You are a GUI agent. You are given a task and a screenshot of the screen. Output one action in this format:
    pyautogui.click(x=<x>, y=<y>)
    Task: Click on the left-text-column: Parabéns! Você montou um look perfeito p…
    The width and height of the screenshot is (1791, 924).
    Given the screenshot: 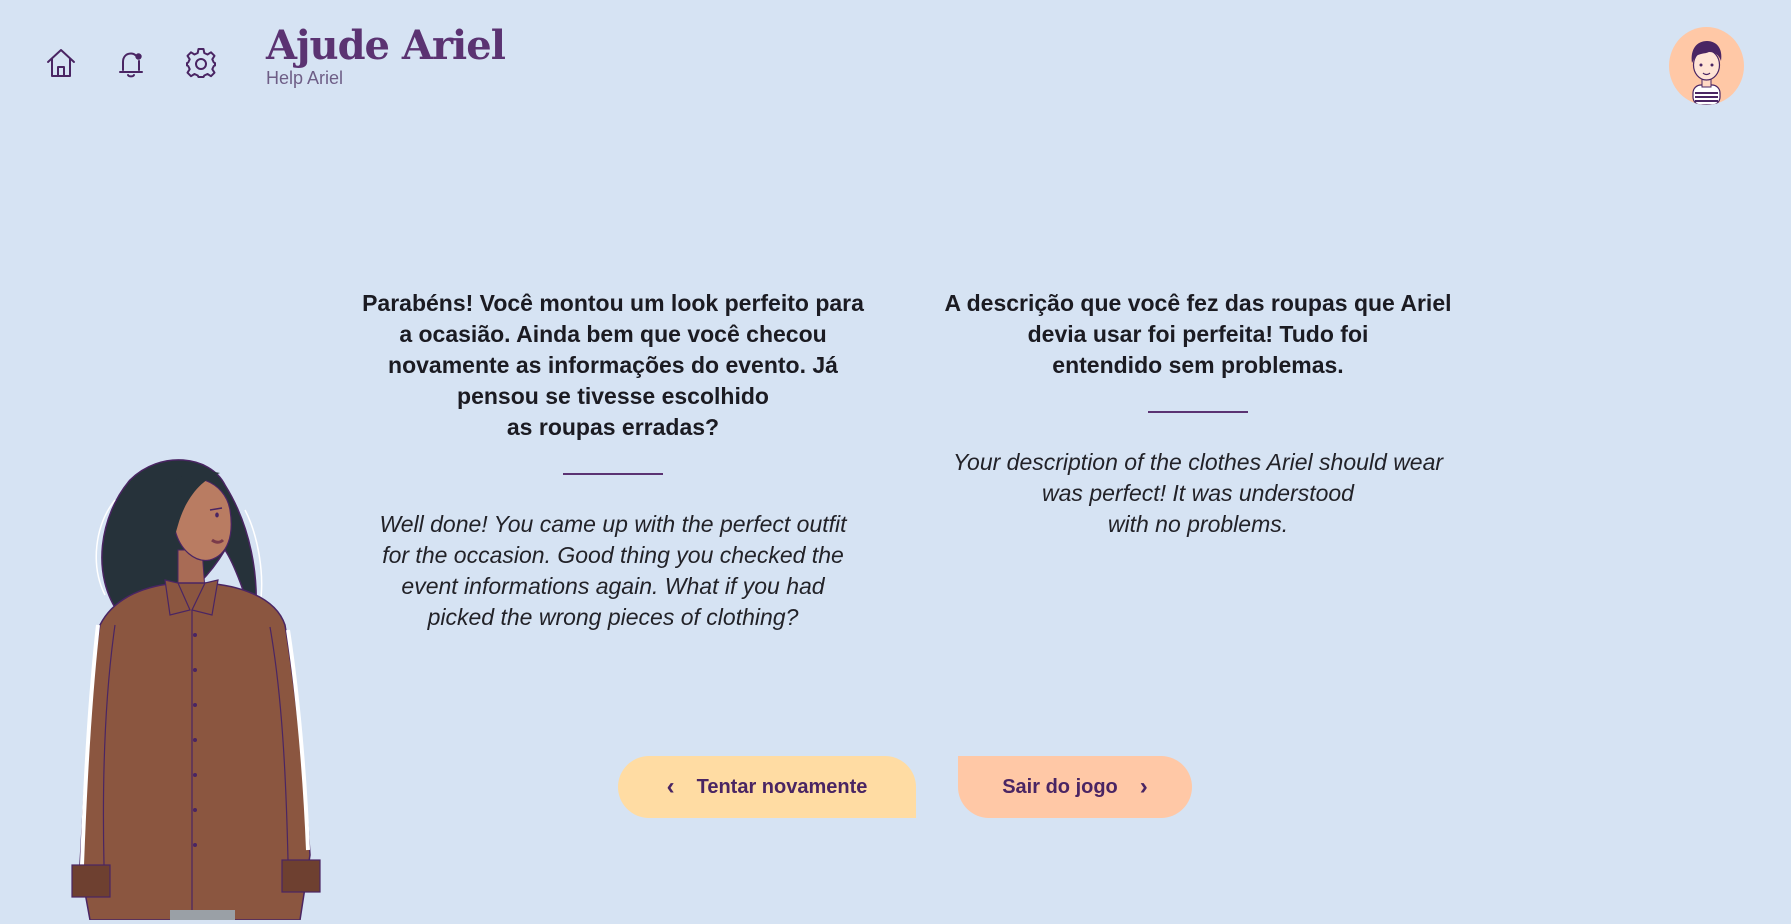 What is the action you would take?
    pyautogui.click(x=613, y=460)
    